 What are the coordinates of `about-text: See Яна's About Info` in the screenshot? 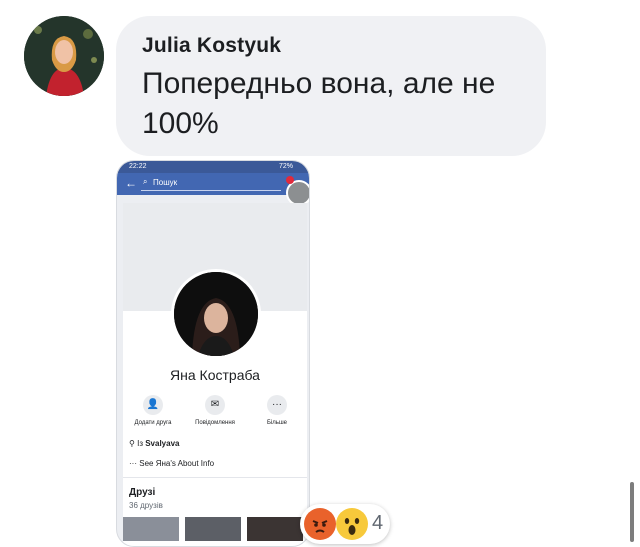 It's located at (177, 463).